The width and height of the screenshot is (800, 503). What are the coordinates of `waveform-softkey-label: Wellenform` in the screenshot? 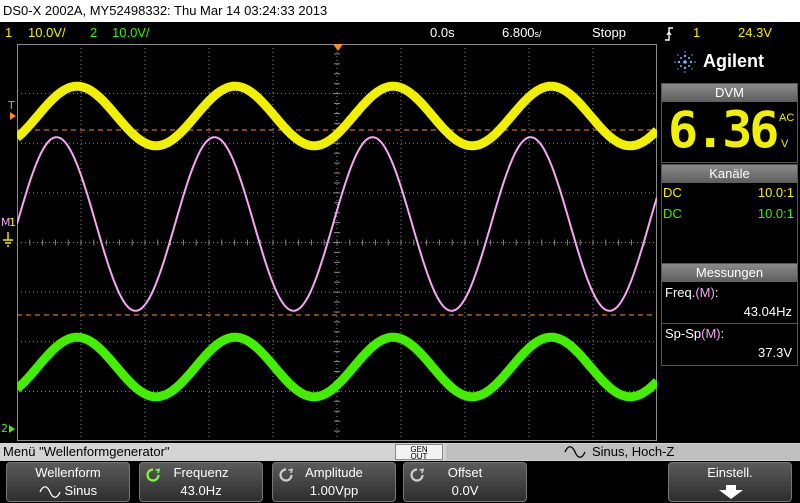 It's located at (68, 472).